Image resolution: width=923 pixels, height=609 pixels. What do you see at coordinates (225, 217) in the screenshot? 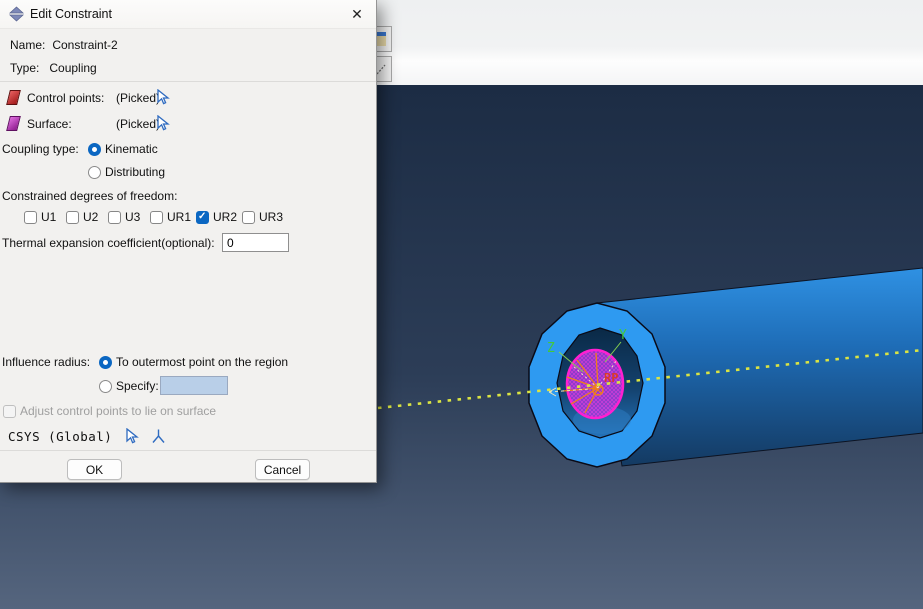
I see `checkbox-ur2-label: UR2` at bounding box center [225, 217].